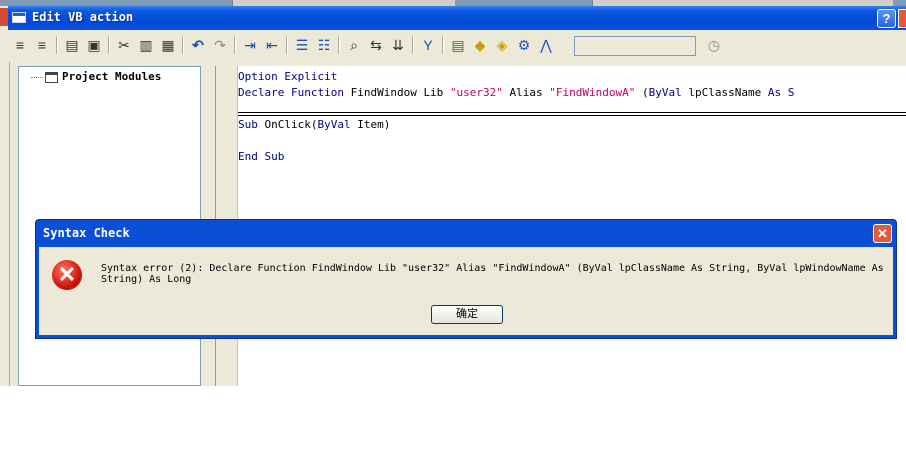  Describe the element at coordinates (886, 18) in the screenshot. I see `help-button: ?` at that location.